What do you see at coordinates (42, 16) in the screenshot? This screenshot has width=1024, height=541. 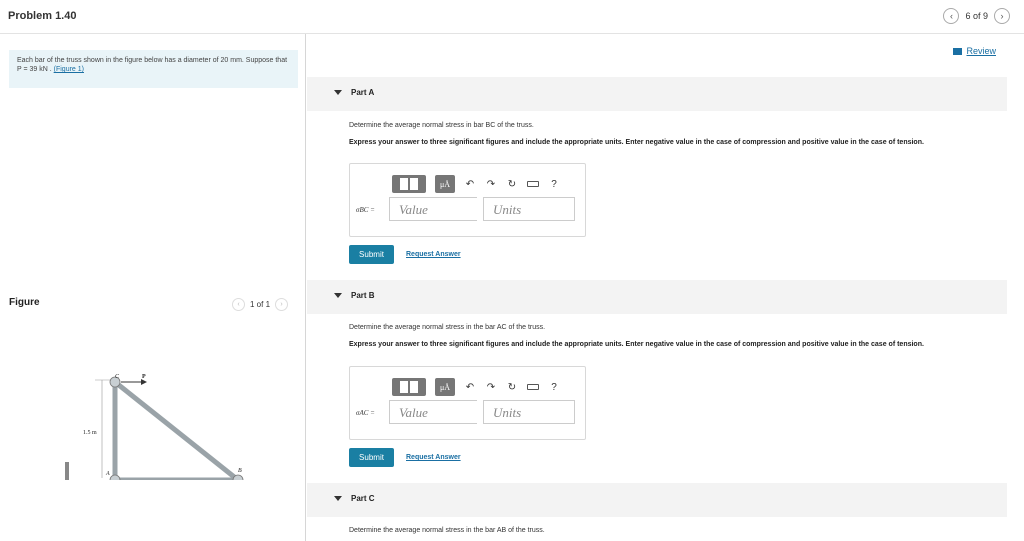 I see `problem-title: Problem 1.40` at bounding box center [42, 16].